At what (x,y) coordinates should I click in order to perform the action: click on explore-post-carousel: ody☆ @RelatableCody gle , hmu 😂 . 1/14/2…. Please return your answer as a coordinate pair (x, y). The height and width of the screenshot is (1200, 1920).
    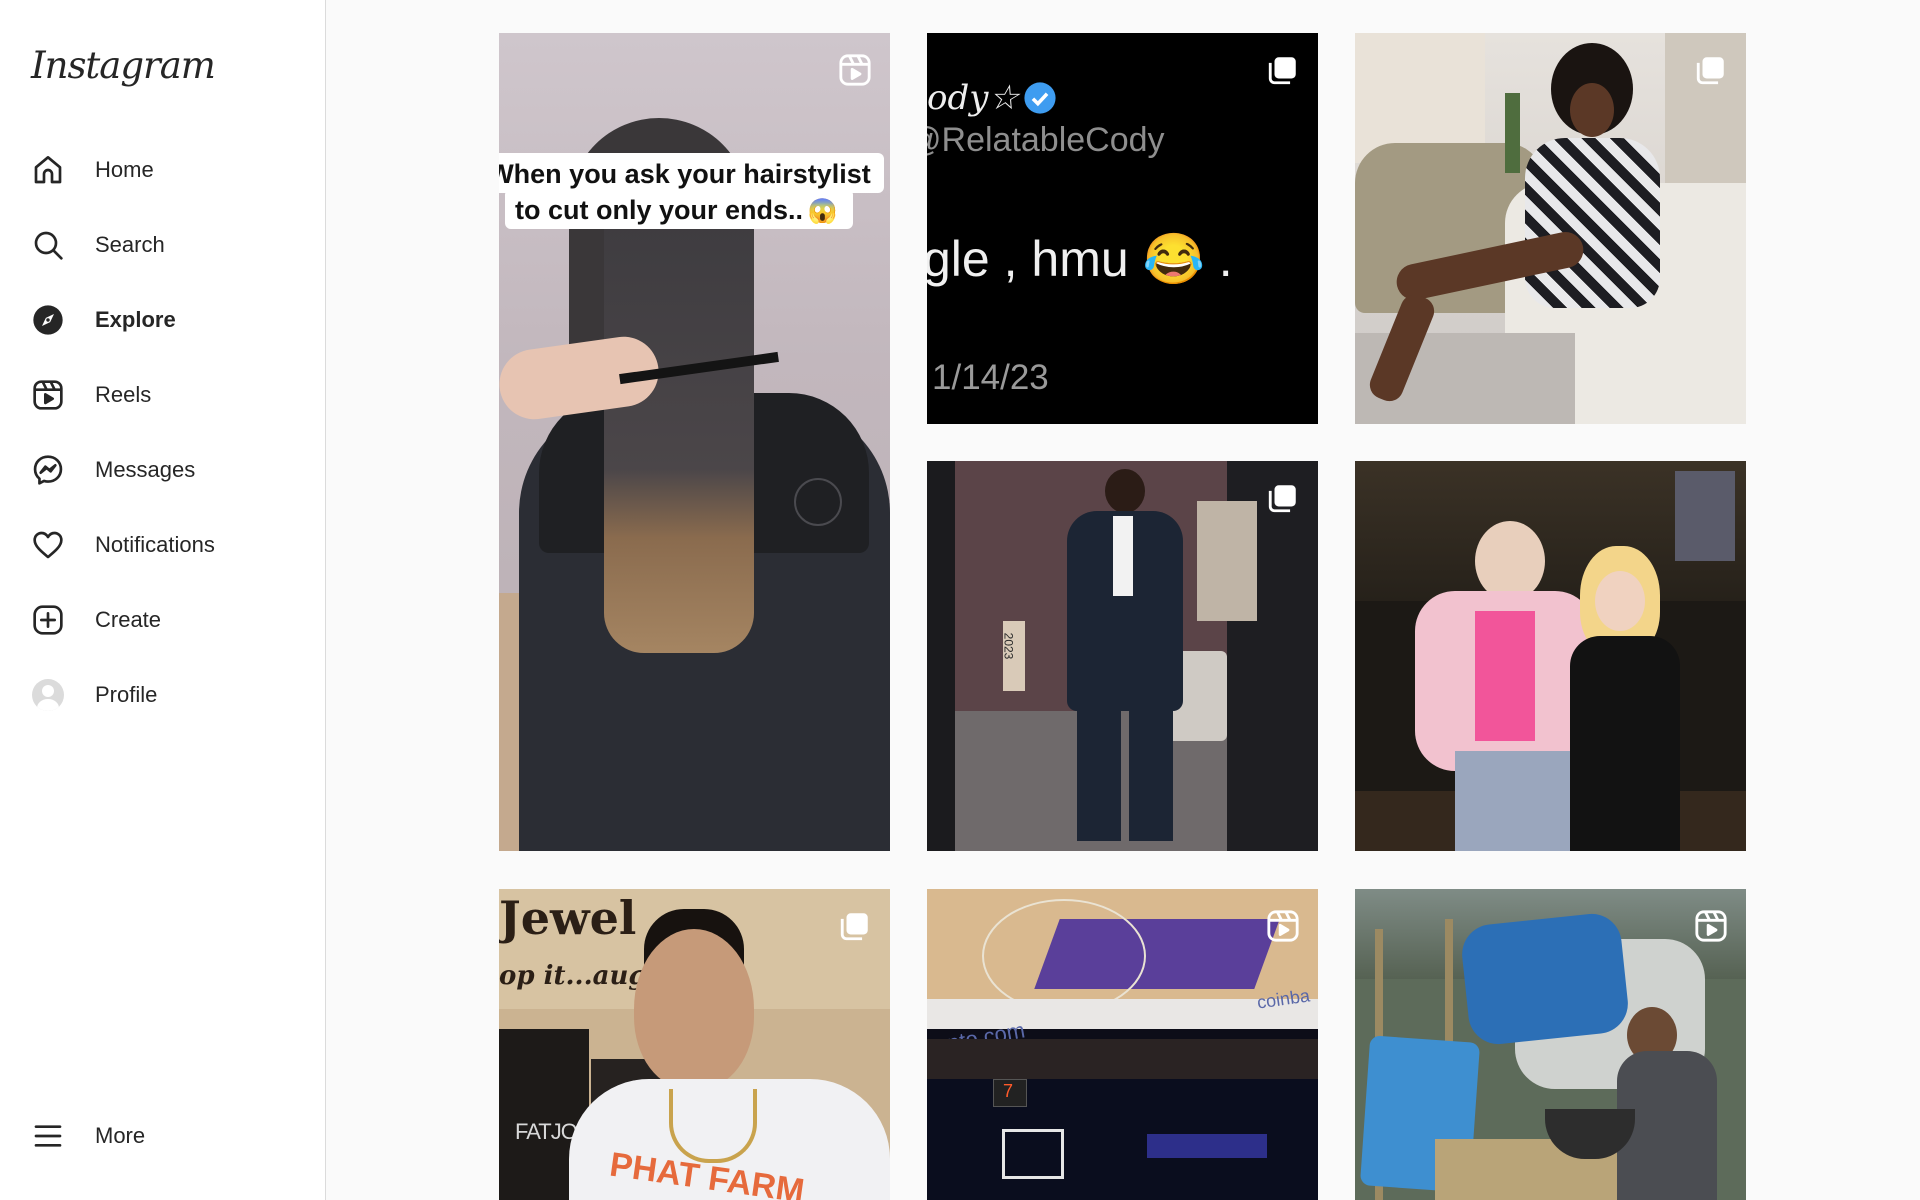
    Looking at the image, I should click on (1122, 228).